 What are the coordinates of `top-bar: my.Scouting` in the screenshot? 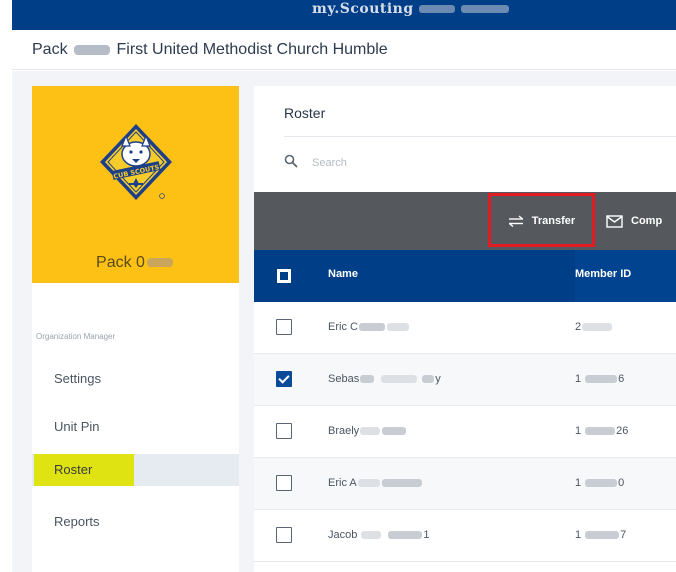 It's located at (344, 15).